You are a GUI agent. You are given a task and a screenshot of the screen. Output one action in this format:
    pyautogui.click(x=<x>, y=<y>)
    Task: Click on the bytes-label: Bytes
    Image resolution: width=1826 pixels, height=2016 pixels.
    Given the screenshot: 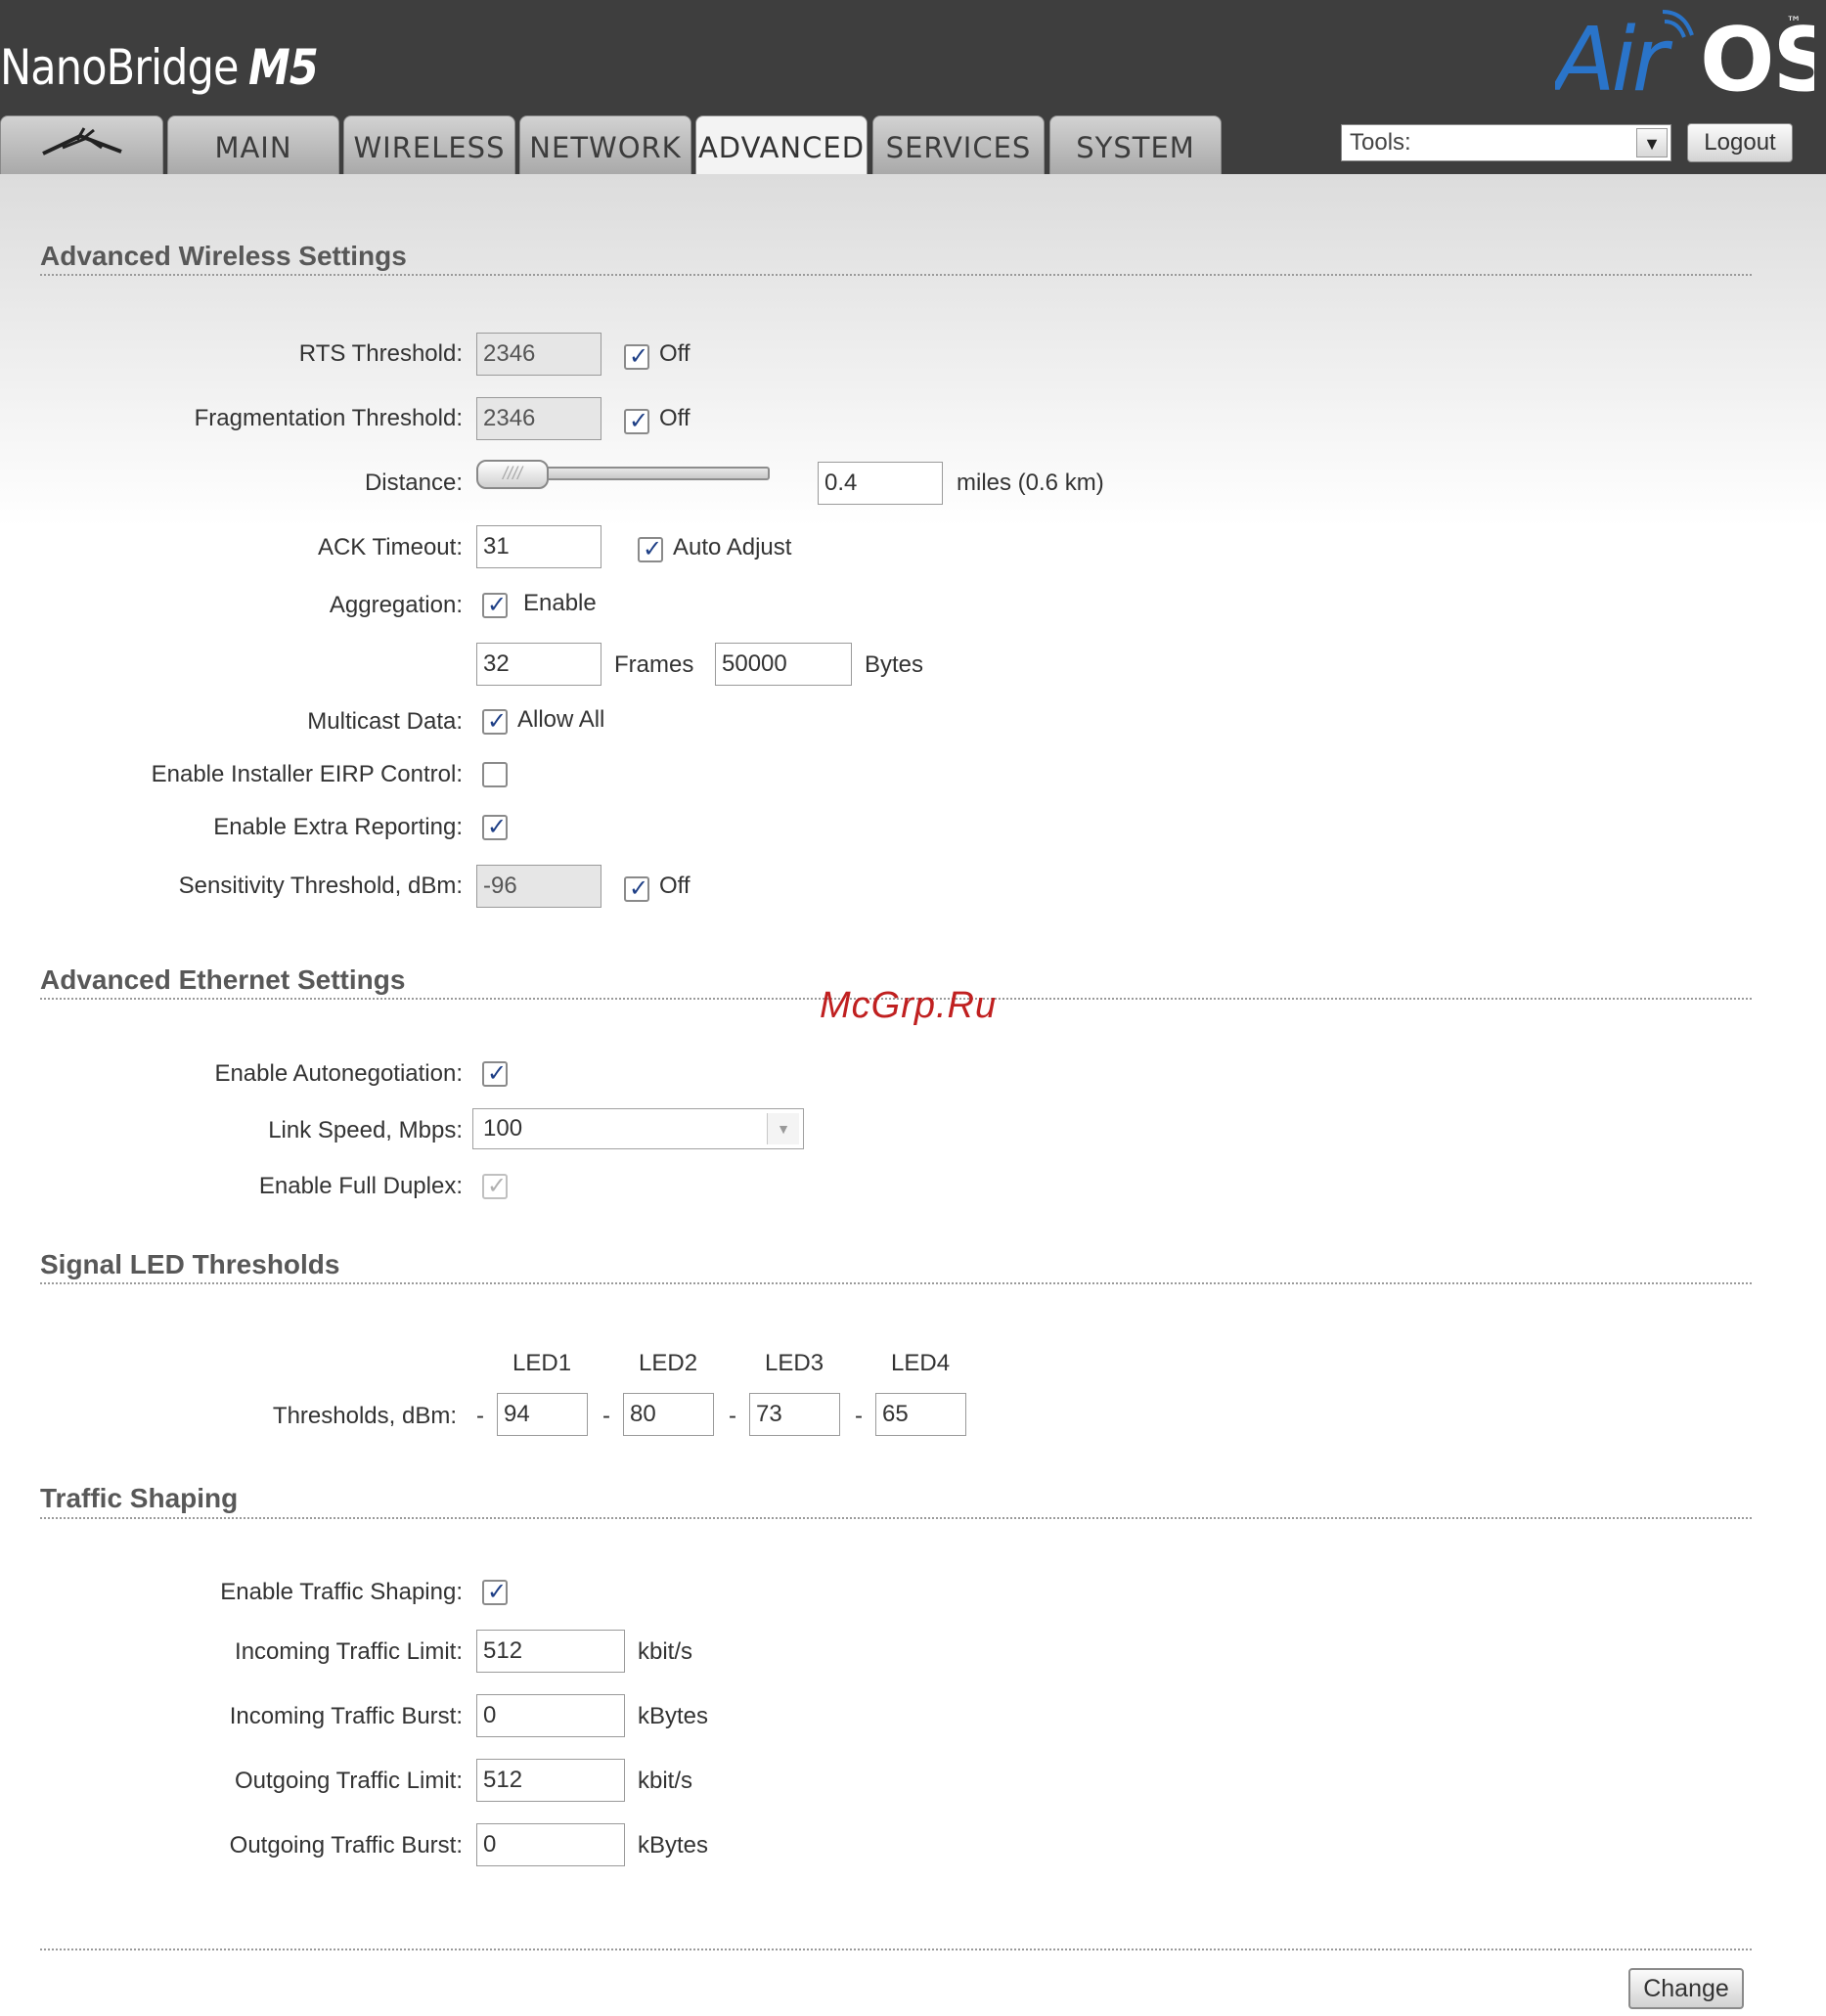 What is the action you would take?
    pyautogui.click(x=894, y=664)
    